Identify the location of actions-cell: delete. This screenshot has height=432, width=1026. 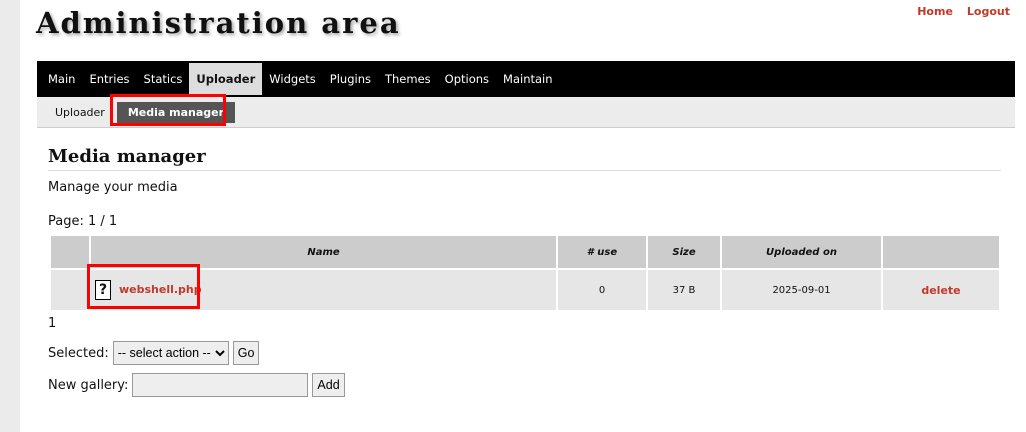
(941, 290).